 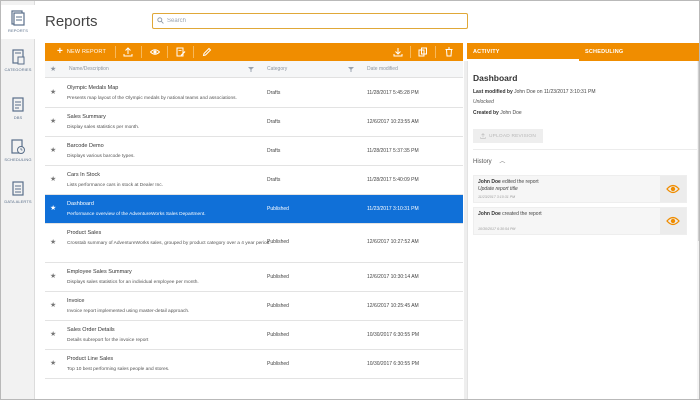 I want to click on page-title: Reports, so click(x=71, y=21).